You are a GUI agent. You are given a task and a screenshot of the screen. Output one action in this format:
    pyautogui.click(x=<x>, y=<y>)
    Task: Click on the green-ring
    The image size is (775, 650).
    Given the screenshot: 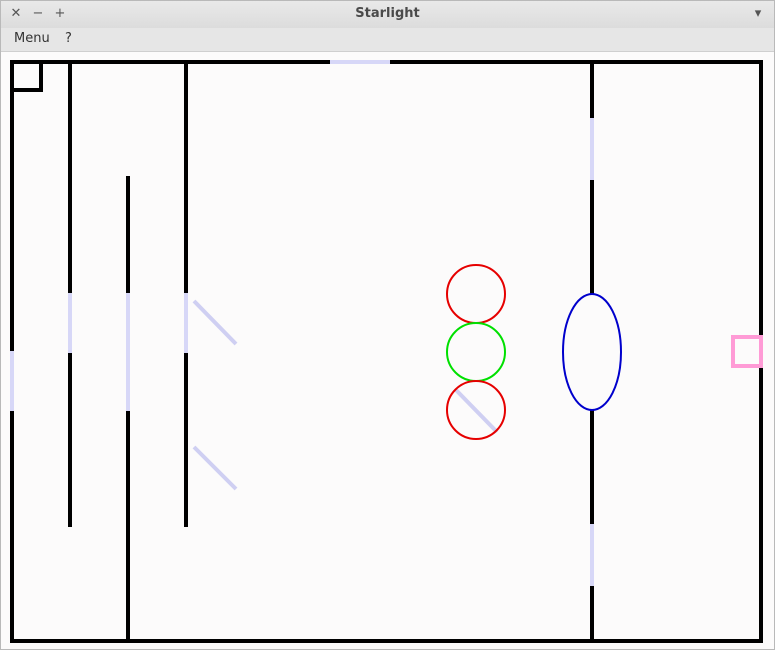 What is the action you would take?
    pyautogui.click(x=476, y=352)
    